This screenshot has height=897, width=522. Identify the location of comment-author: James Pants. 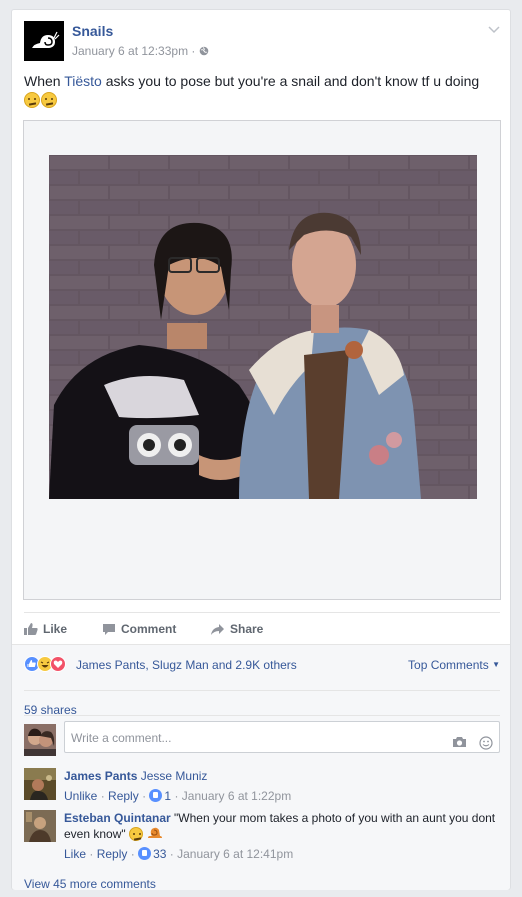
(100, 776).